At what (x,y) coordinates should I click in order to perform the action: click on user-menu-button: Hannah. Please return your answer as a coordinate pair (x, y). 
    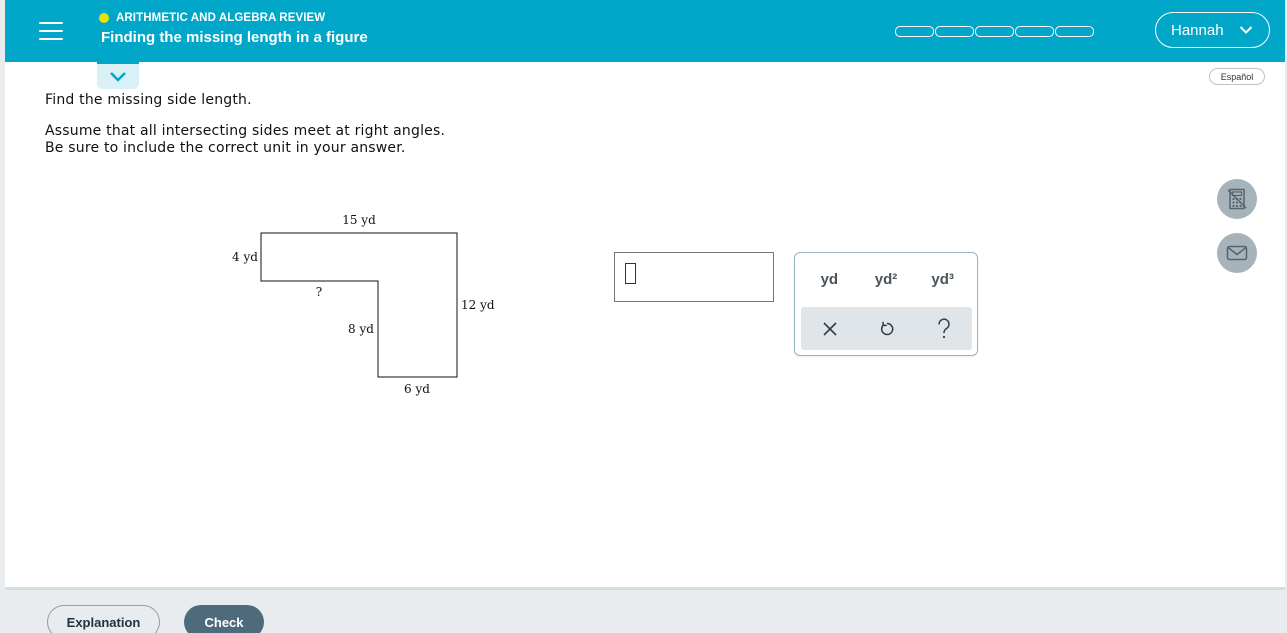
    Looking at the image, I should click on (1212, 30).